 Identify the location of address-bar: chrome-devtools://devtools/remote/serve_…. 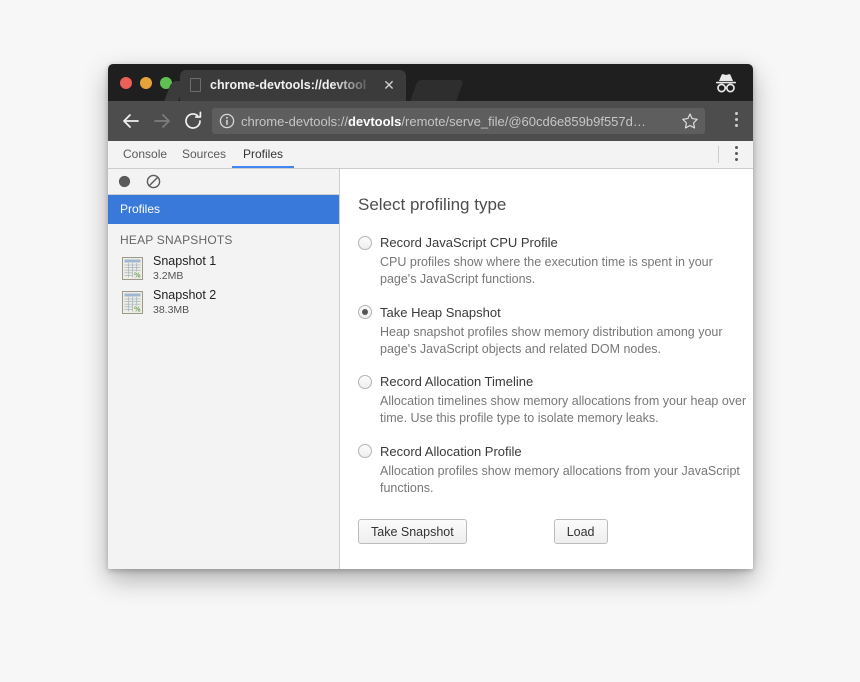
(458, 121).